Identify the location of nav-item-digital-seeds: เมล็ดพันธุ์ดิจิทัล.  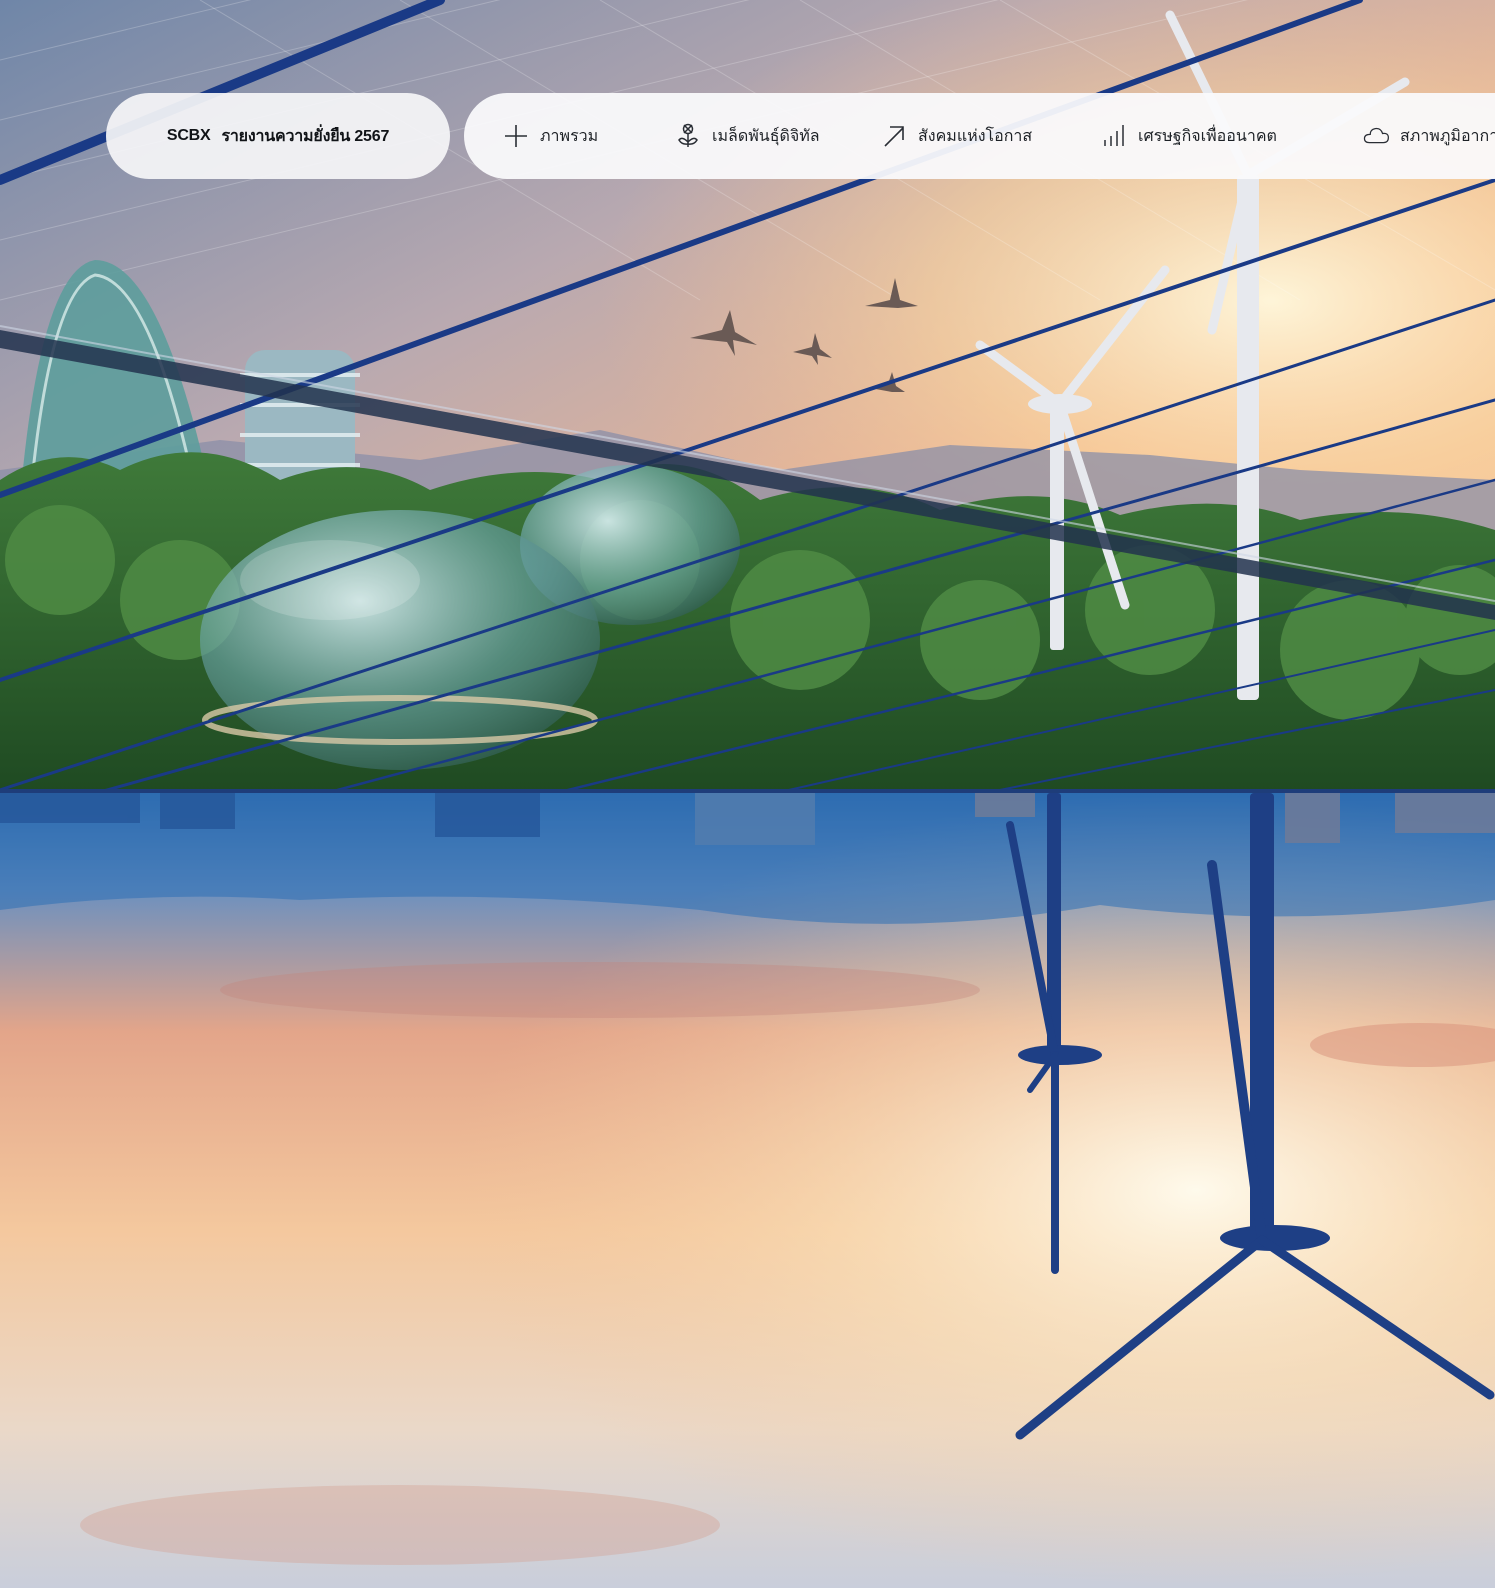
(747, 136).